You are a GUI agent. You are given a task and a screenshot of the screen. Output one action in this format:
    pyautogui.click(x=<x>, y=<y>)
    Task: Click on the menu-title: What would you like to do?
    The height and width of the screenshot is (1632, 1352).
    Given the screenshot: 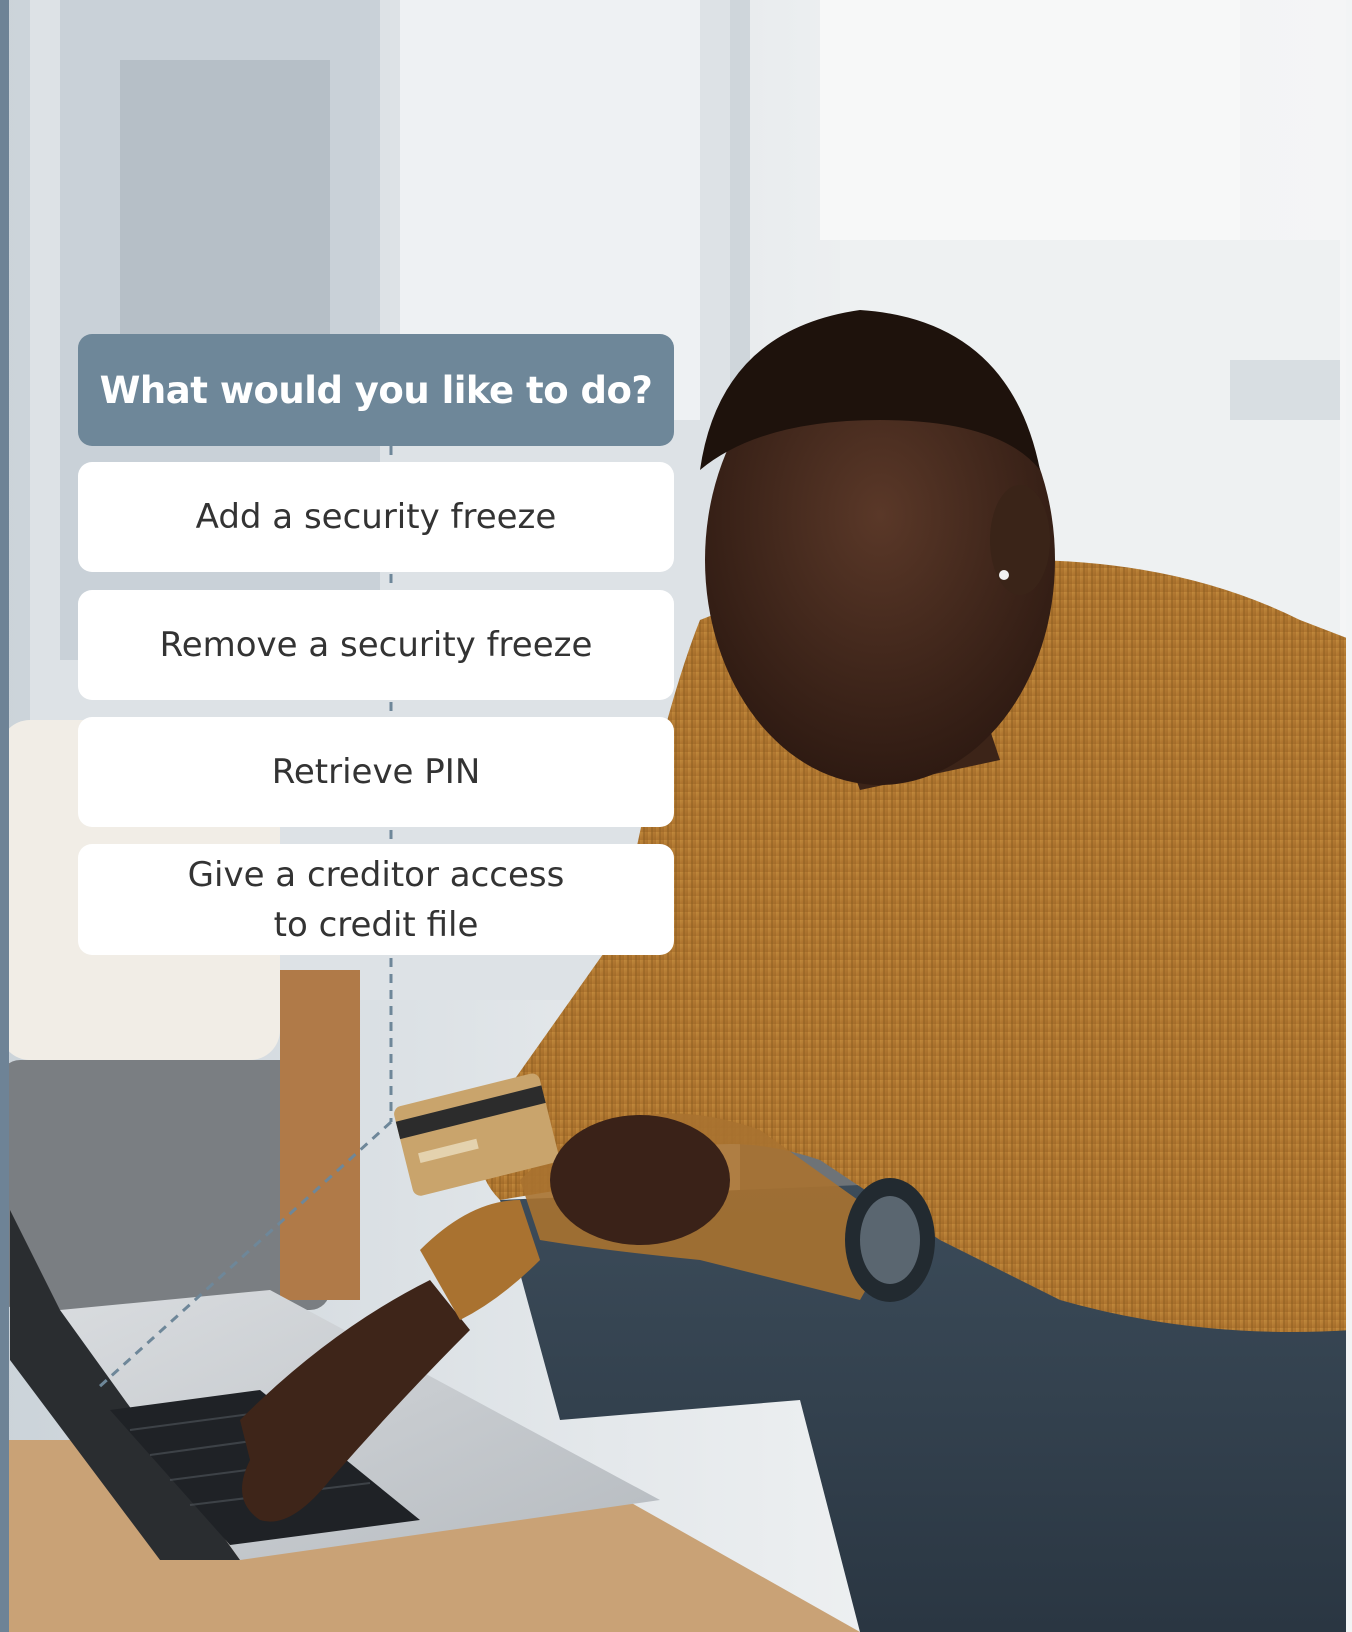 What is the action you would take?
    pyautogui.click(x=376, y=390)
    